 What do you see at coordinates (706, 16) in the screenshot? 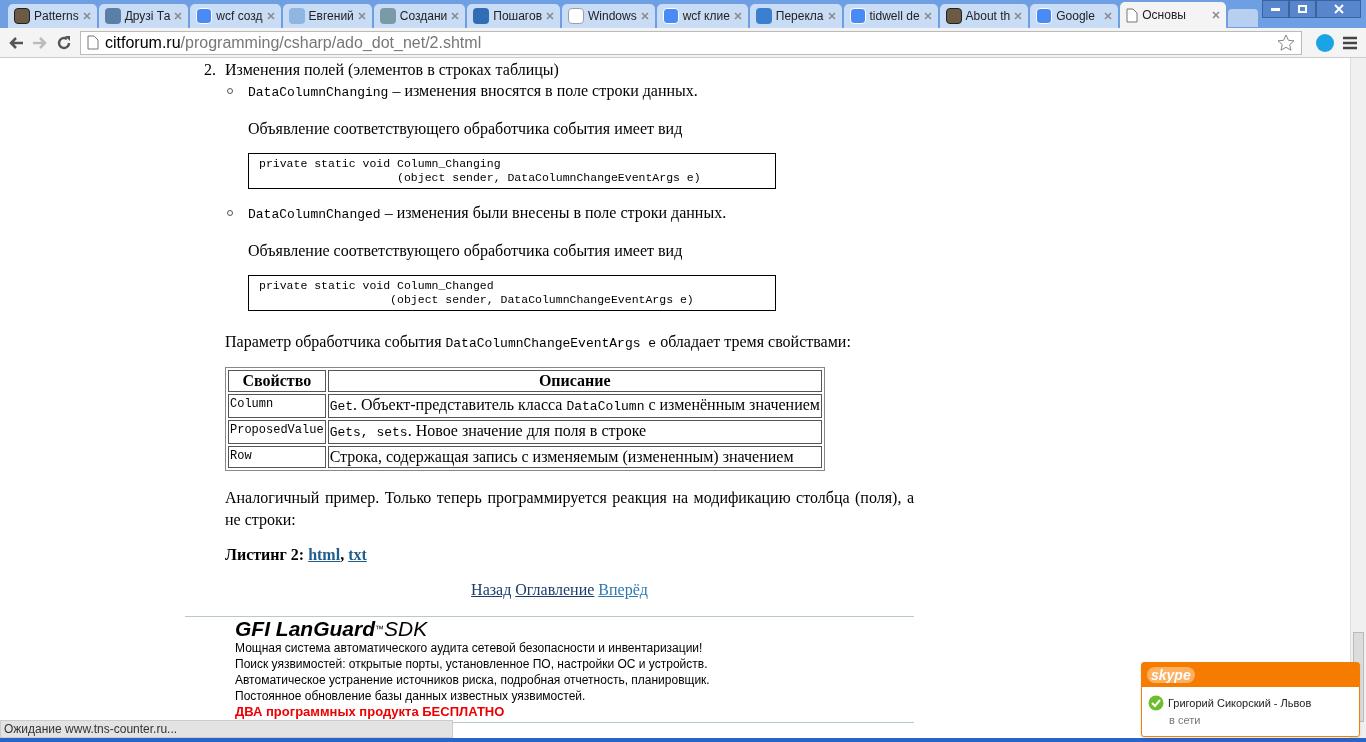
I see `tab-title: wcf клие` at bounding box center [706, 16].